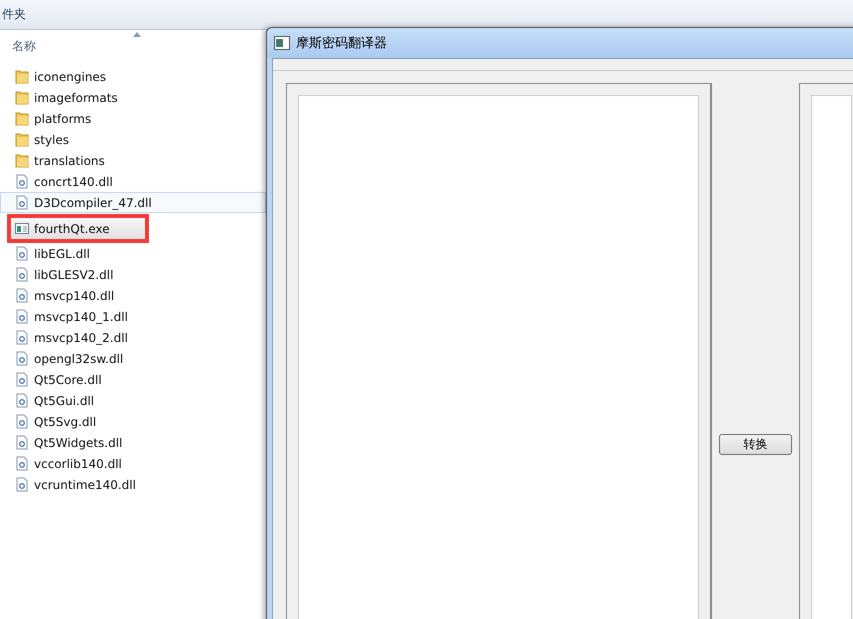  I want to click on file-name: concrt140.dll, so click(73, 181).